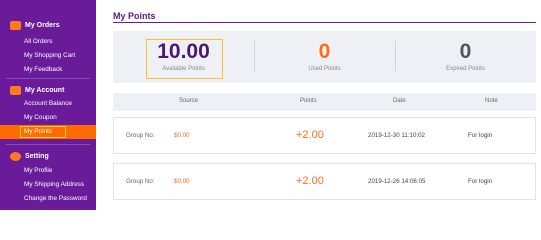 This screenshot has width=541, height=240. Describe the element at coordinates (42, 25) in the screenshot. I see `sidebar-section-title: My Orders` at that location.